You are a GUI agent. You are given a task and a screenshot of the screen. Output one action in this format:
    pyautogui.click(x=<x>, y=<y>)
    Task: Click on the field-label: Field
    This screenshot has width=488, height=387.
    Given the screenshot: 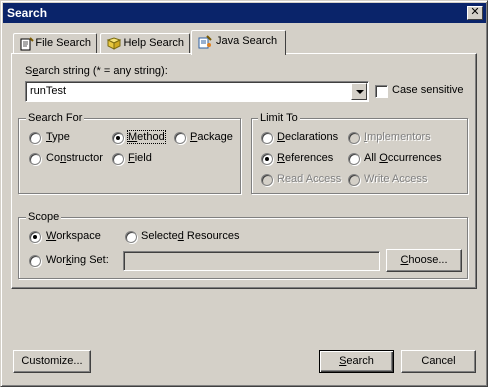 What is the action you would take?
    pyautogui.click(x=140, y=158)
    